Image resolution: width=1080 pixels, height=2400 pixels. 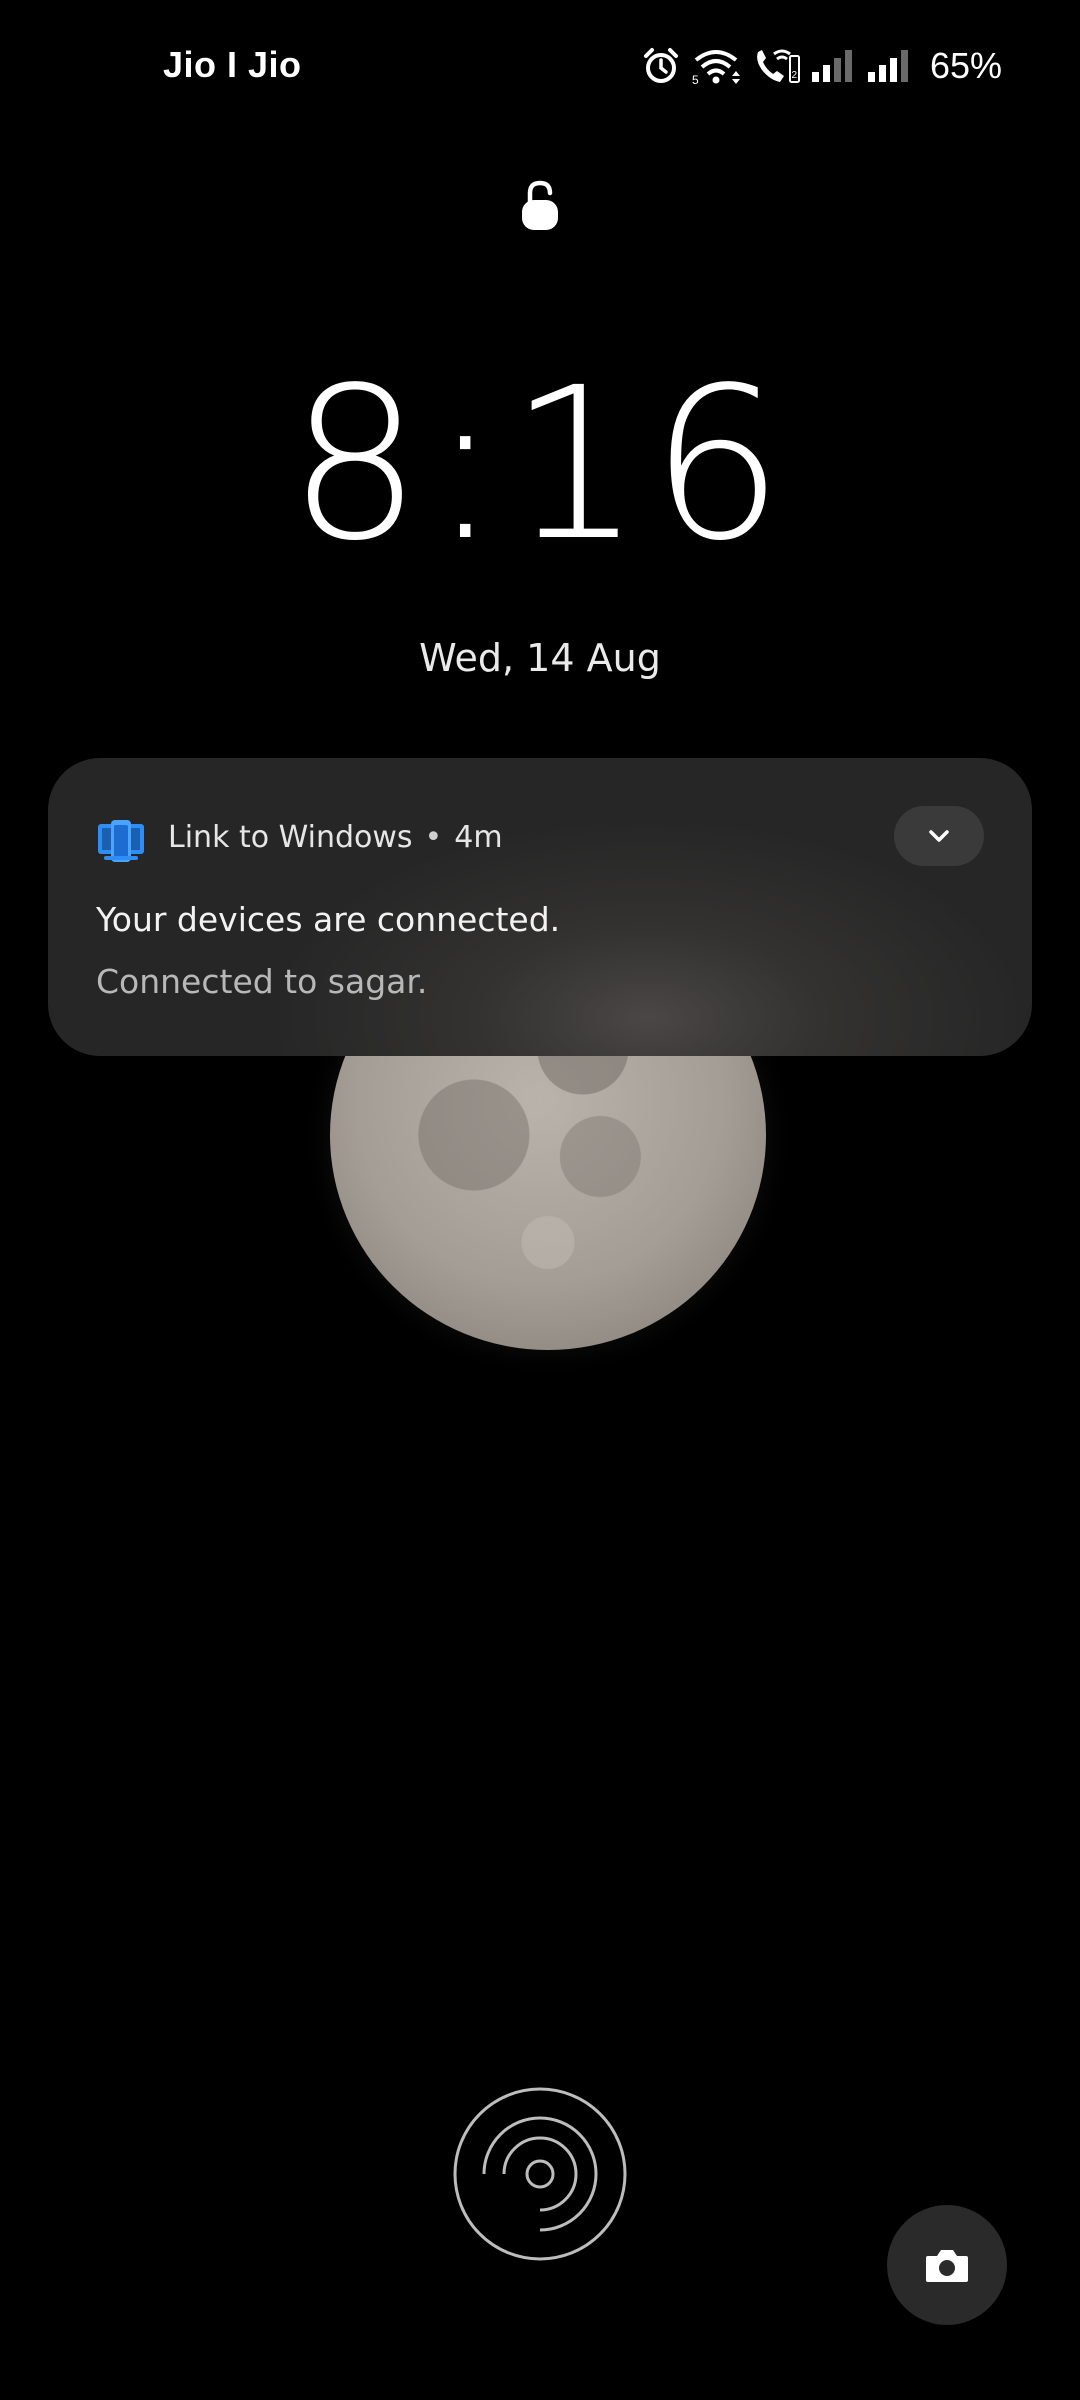 What do you see at coordinates (540, 206) in the screenshot?
I see `lock-icon` at bounding box center [540, 206].